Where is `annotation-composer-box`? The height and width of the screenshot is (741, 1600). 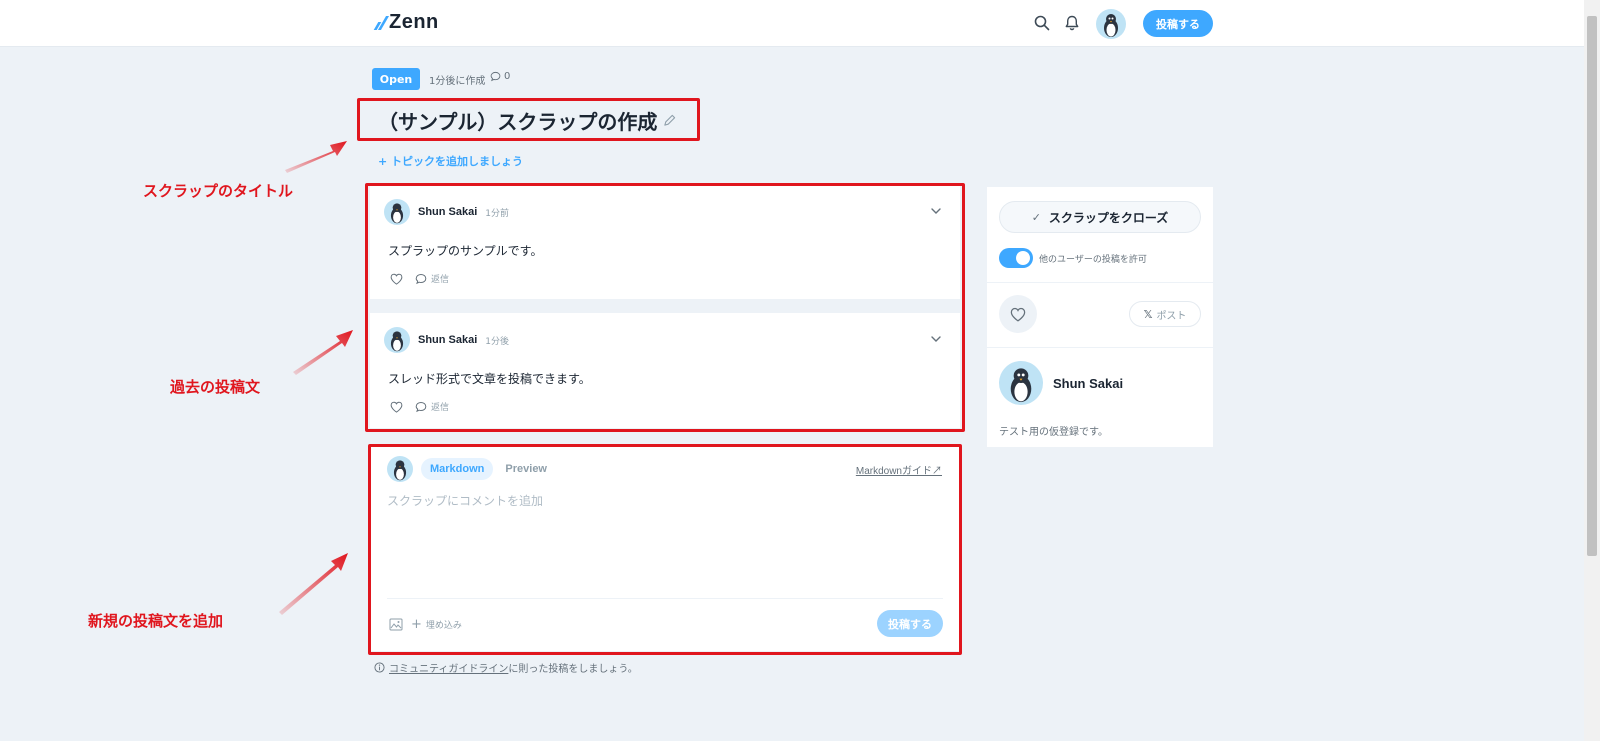
annotation-composer-box is located at coordinates (665, 549).